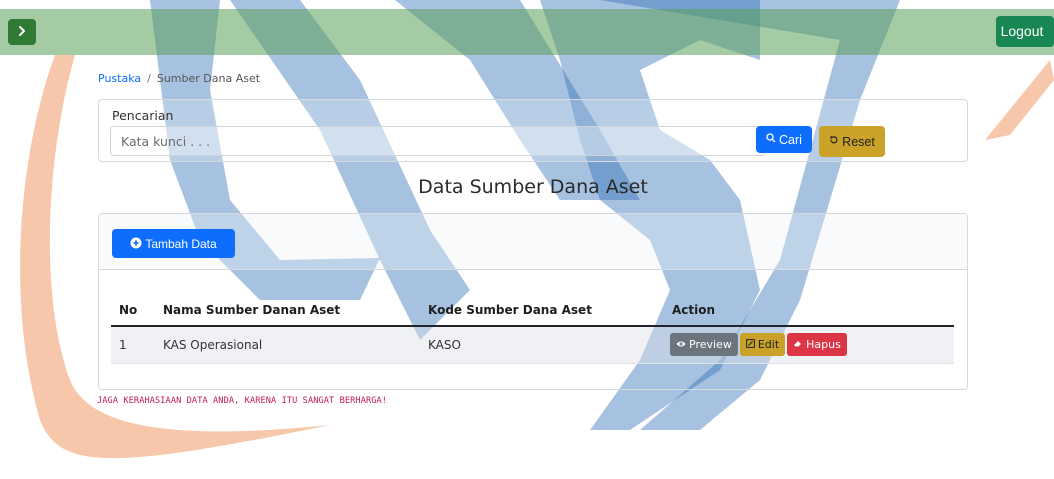 The width and height of the screenshot is (1054, 479). I want to click on add-data-button-label: Tambah Data, so click(181, 243).